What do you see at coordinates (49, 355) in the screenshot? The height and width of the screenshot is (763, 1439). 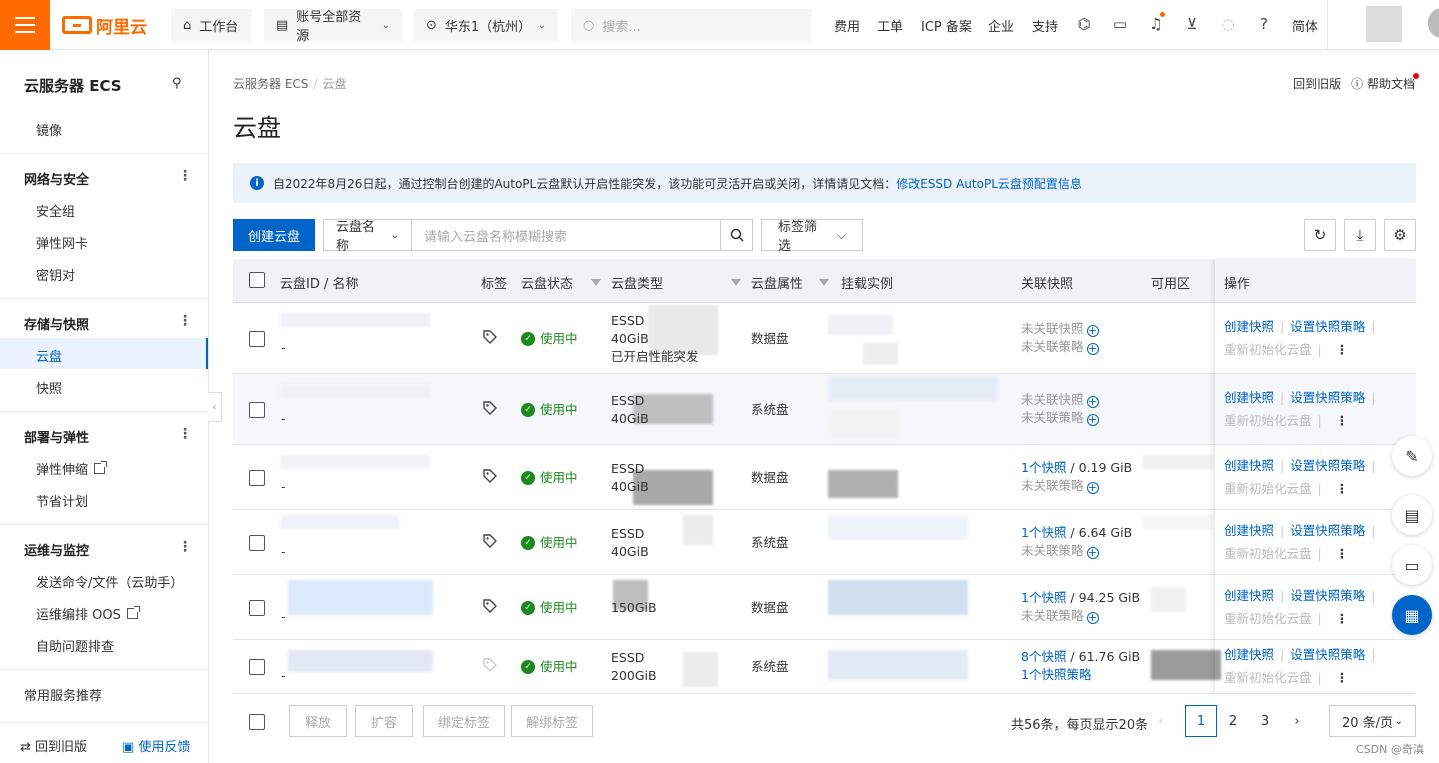 I see `sidebar-item-disk: 云盘` at bounding box center [49, 355].